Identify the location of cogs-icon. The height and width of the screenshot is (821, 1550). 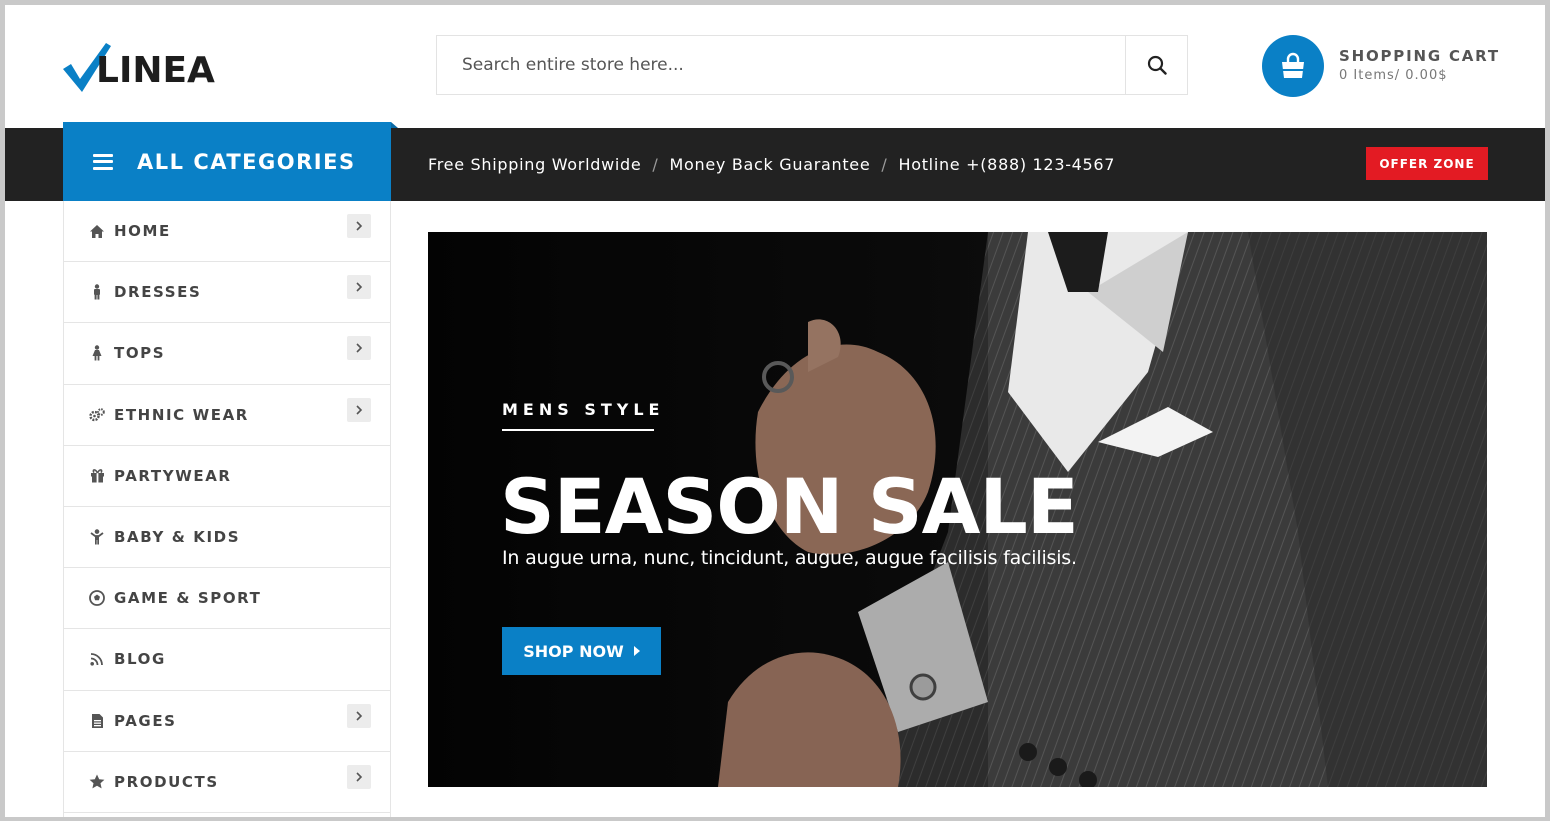
(97, 415).